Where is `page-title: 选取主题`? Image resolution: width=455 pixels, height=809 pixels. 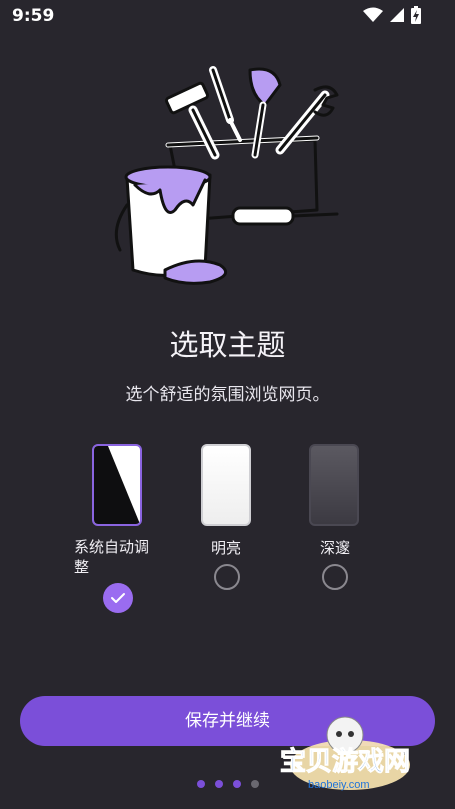
page-title: 选取主题 is located at coordinates (227, 345).